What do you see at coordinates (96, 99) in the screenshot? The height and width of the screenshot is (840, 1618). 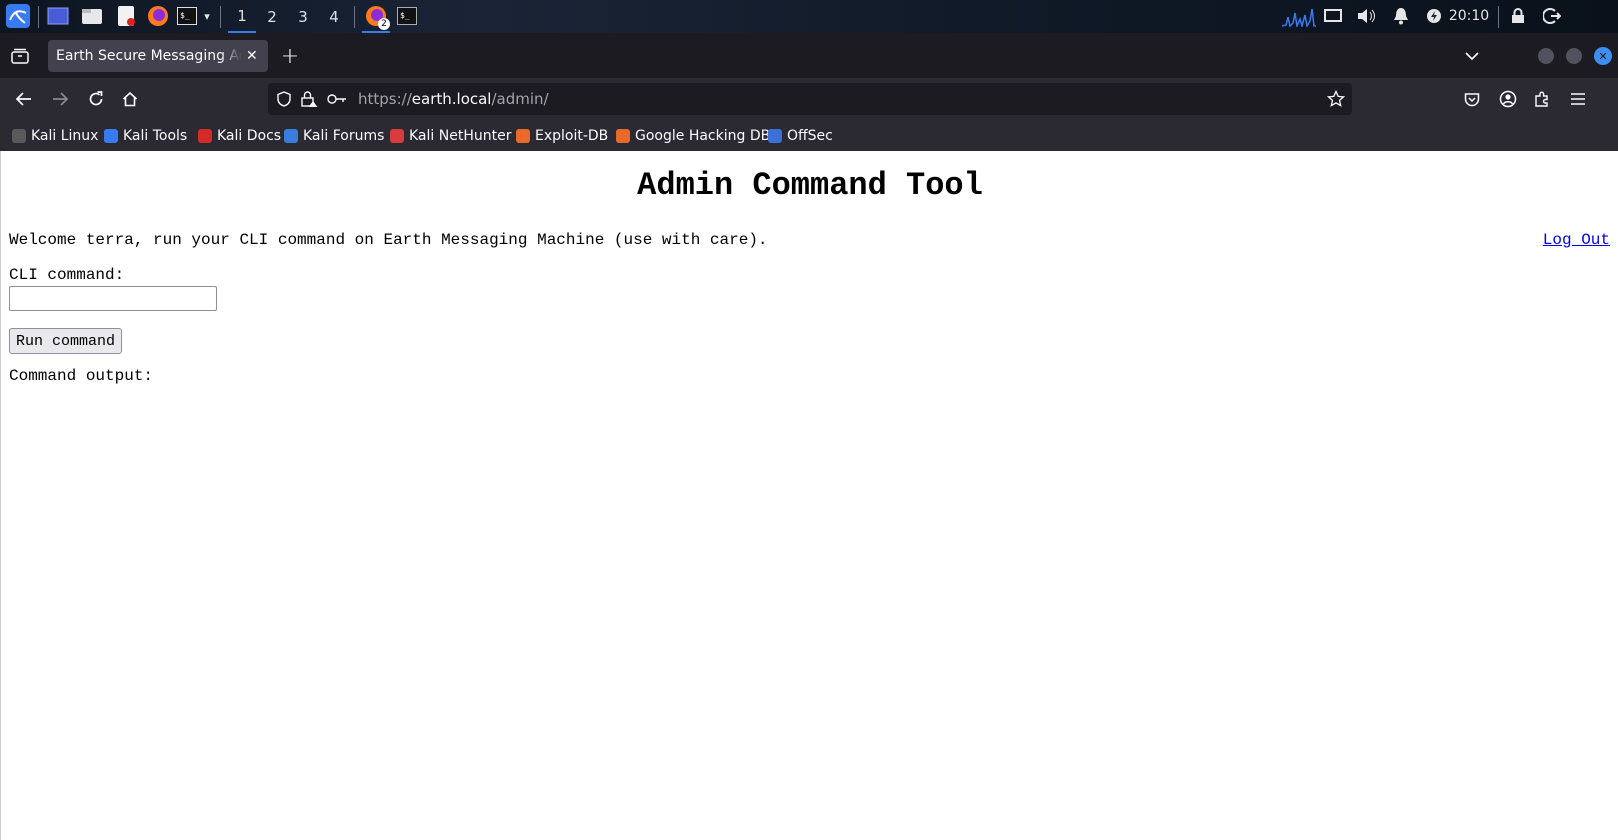 I see `reload-icon` at bounding box center [96, 99].